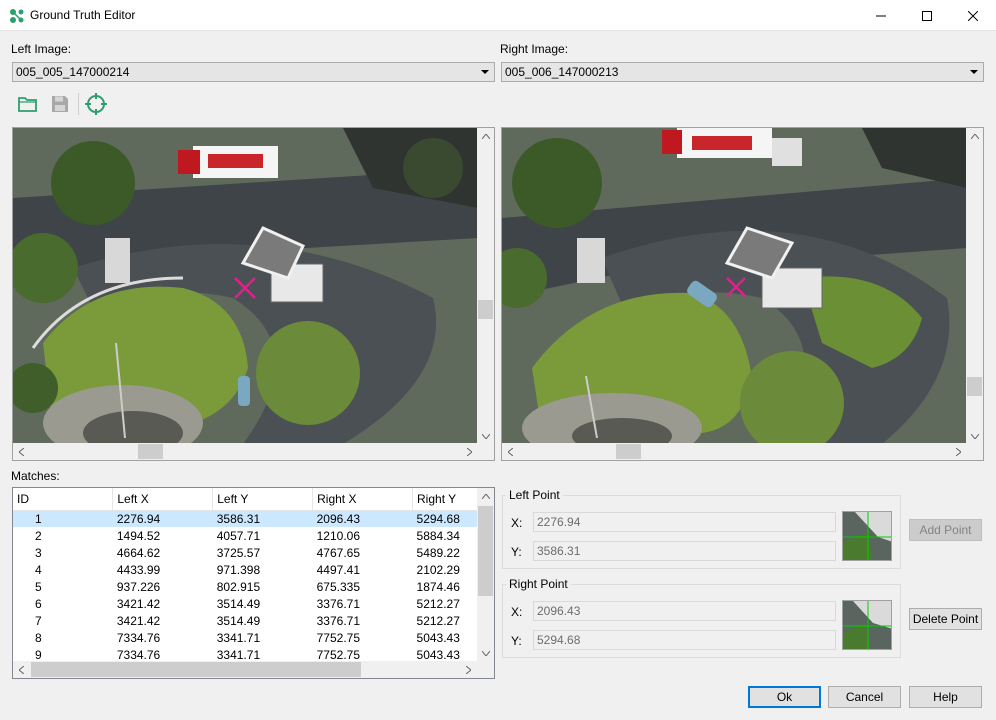  What do you see at coordinates (163, 499) in the screenshot?
I see `column-header-left-x: Left X` at bounding box center [163, 499].